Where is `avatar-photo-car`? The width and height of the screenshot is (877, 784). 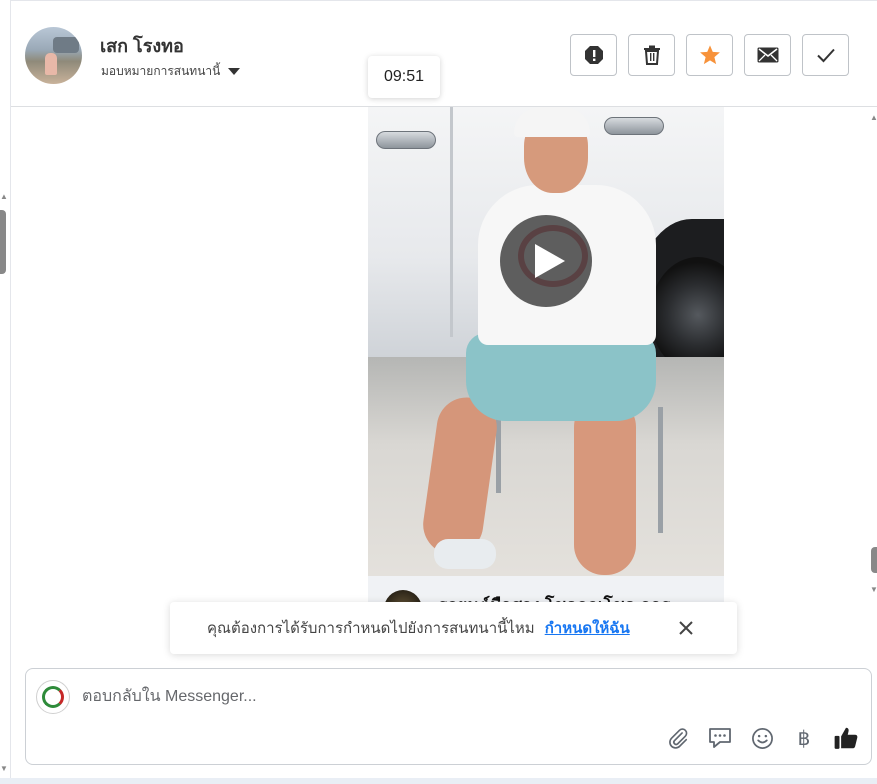
avatar-photo-car is located at coordinates (66, 45).